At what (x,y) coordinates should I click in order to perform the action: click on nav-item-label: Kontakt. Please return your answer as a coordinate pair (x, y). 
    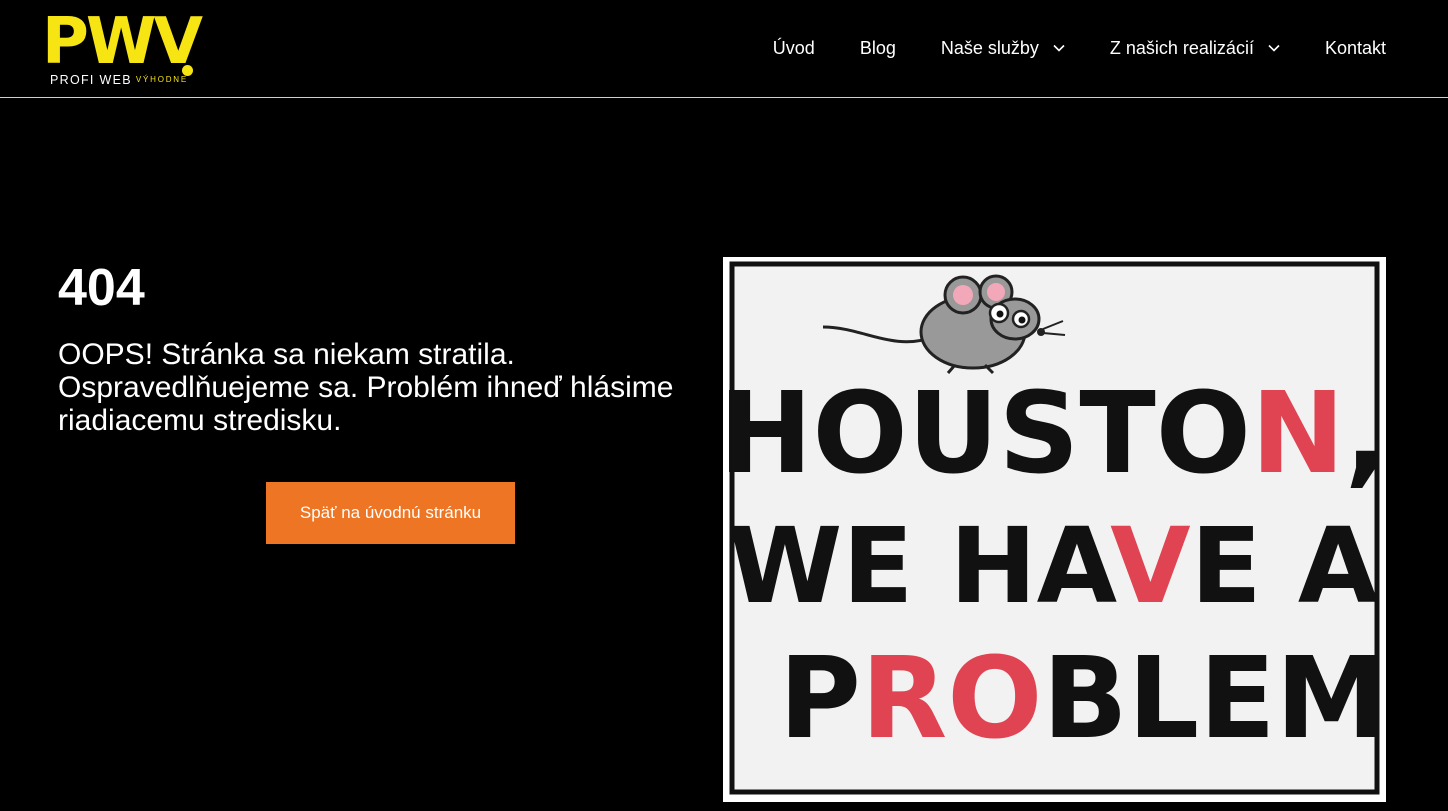
    Looking at the image, I should click on (1355, 47).